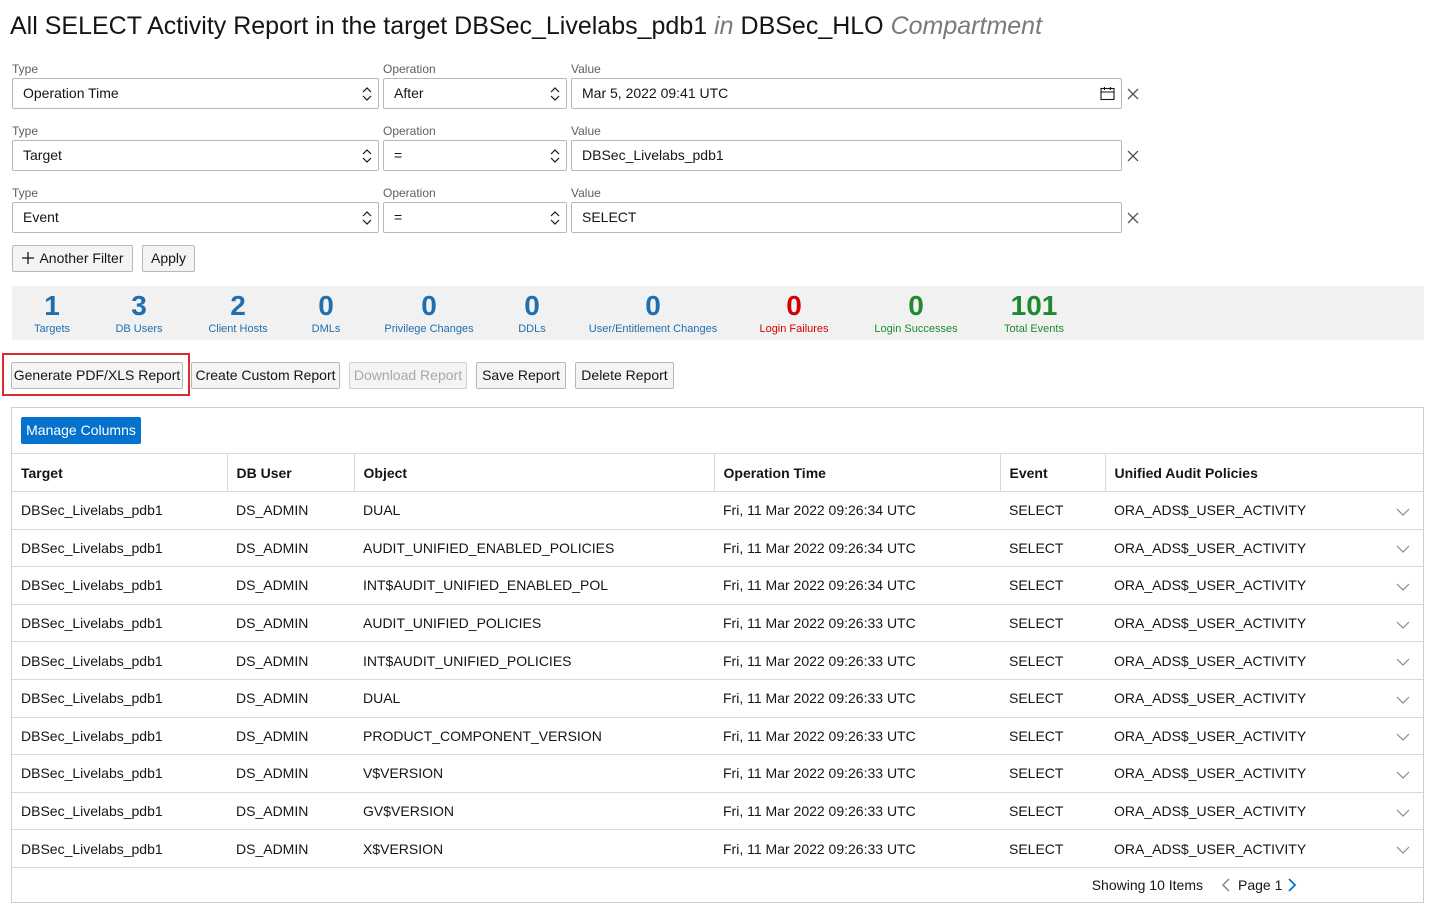 The width and height of the screenshot is (1434, 915). Describe the element at coordinates (1403, 472) in the screenshot. I see `column-header-spacer` at that location.